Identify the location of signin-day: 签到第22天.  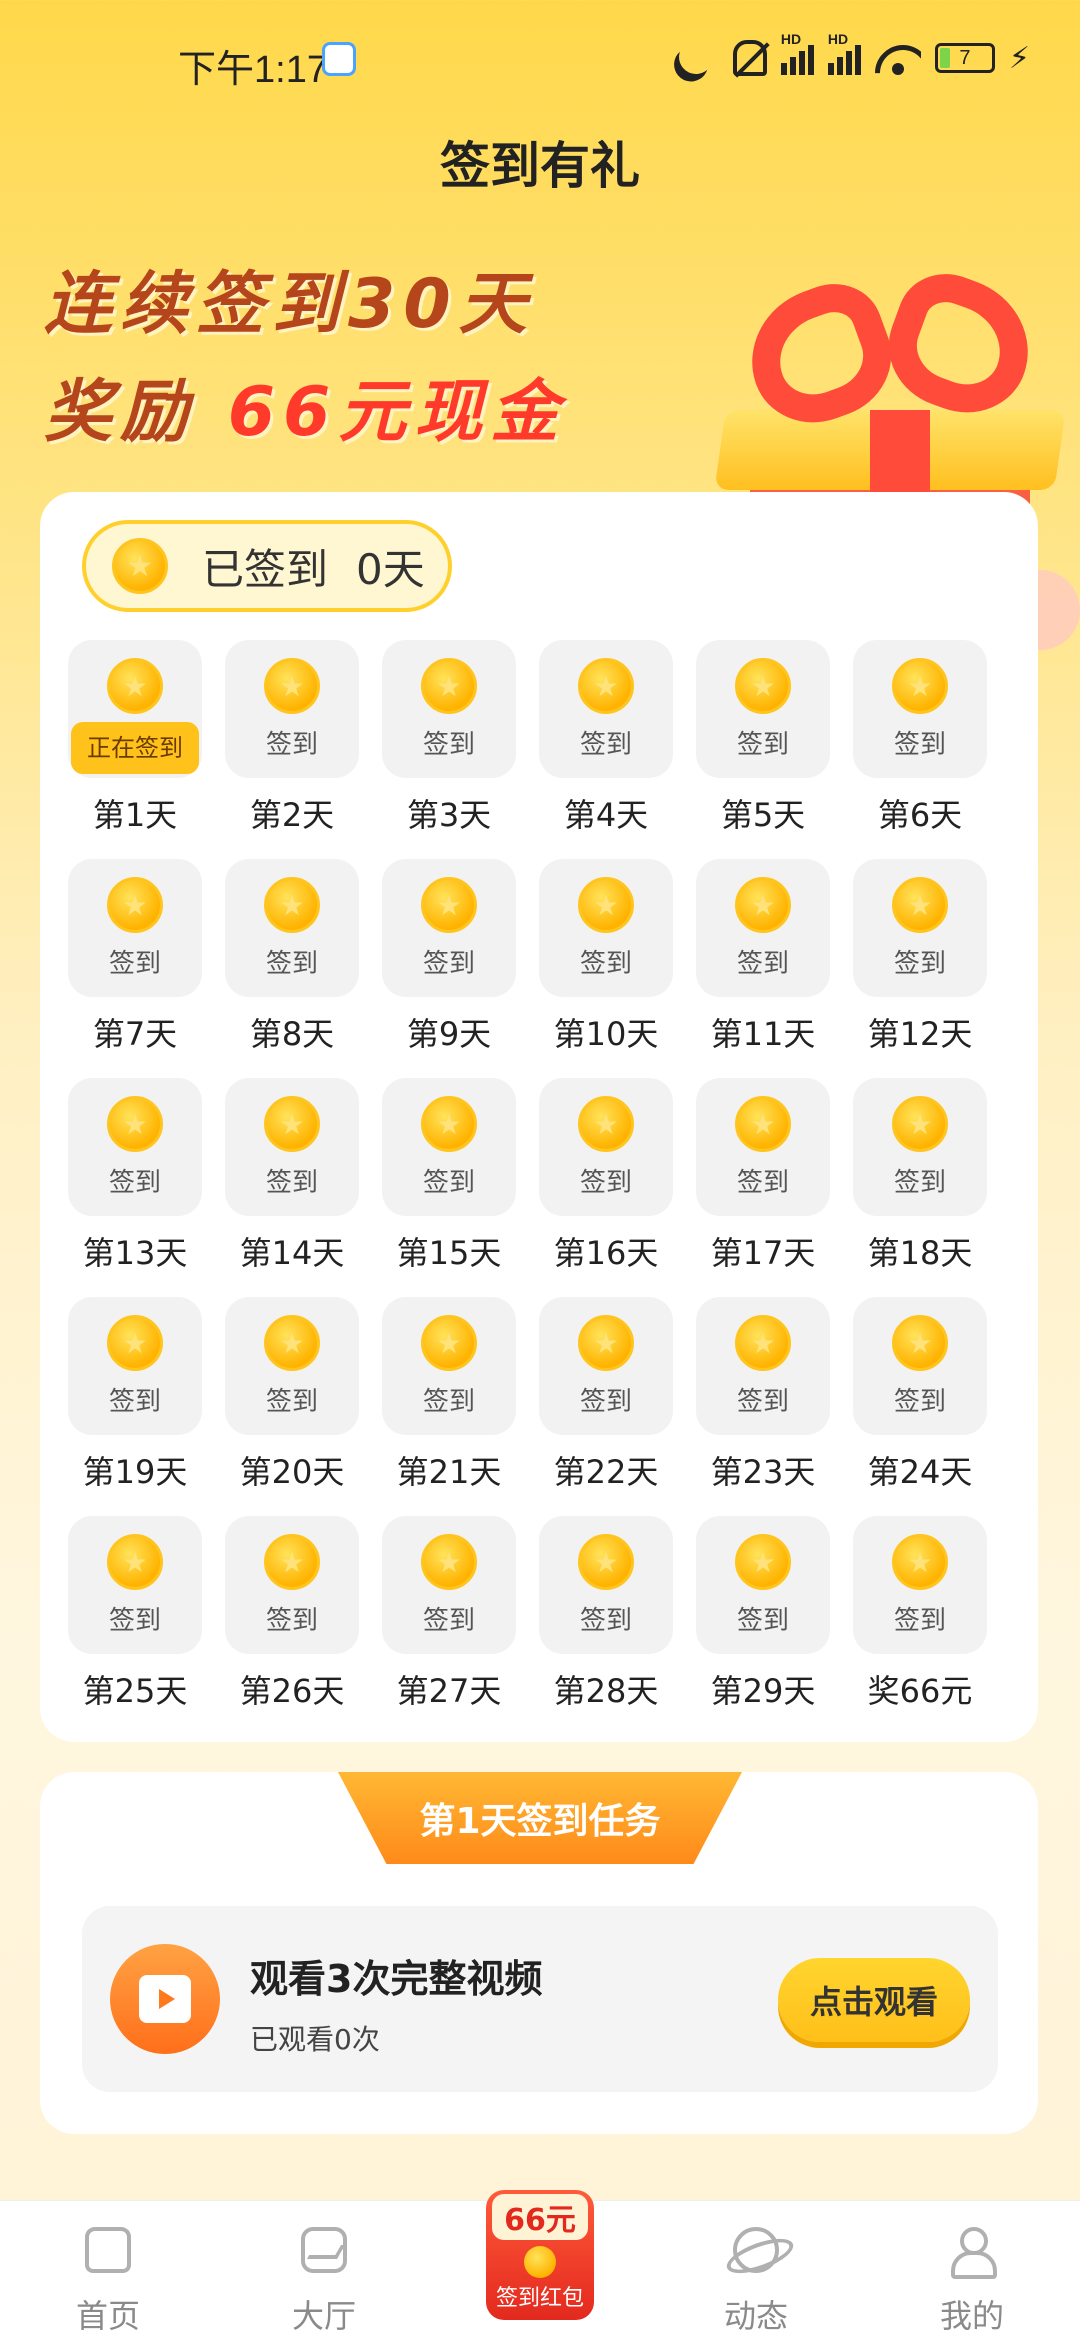
(606, 1406).